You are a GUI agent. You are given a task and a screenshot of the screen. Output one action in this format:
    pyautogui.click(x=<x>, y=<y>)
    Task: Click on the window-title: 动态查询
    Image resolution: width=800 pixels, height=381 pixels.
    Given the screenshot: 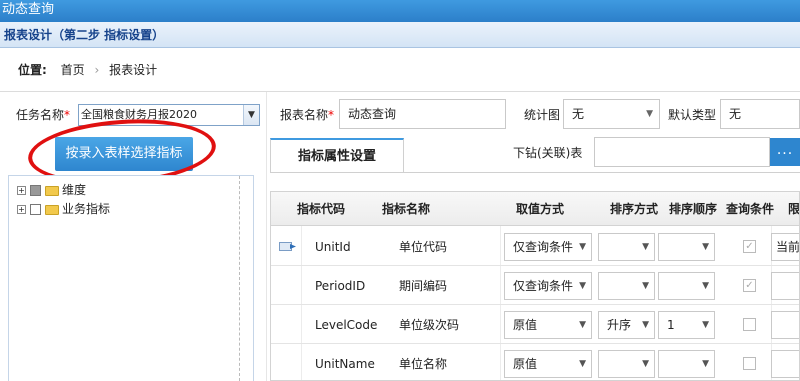 What is the action you would take?
    pyautogui.click(x=28, y=9)
    